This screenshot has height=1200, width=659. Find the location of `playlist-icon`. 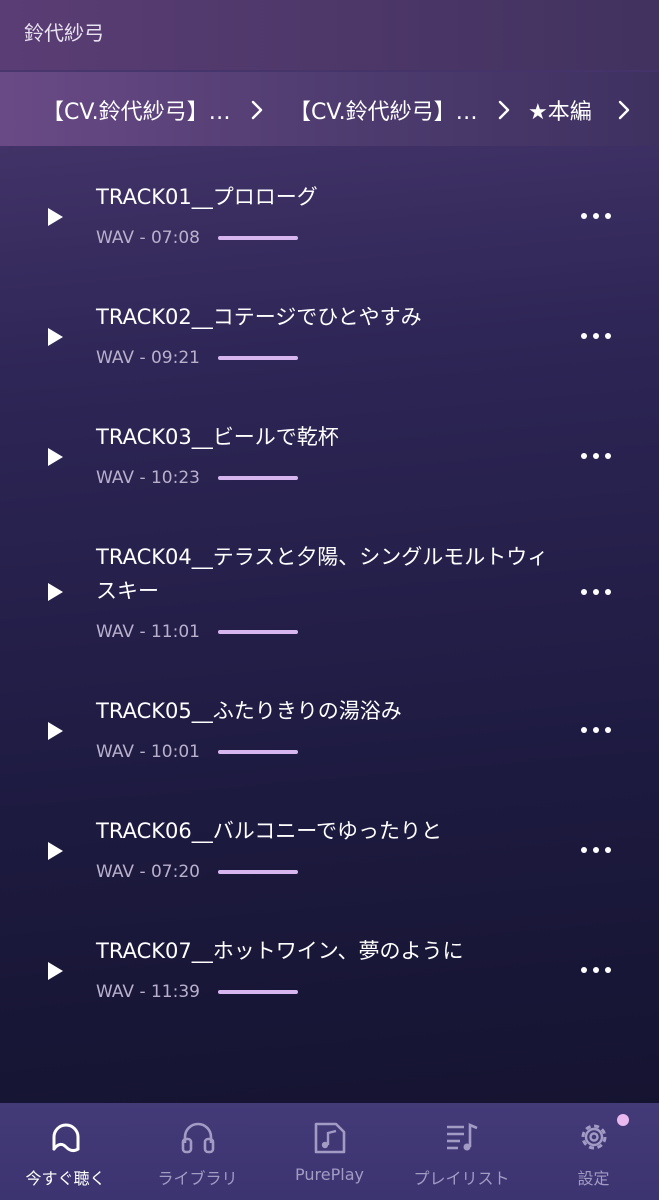

playlist-icon is located at coordinates (462, 1137).